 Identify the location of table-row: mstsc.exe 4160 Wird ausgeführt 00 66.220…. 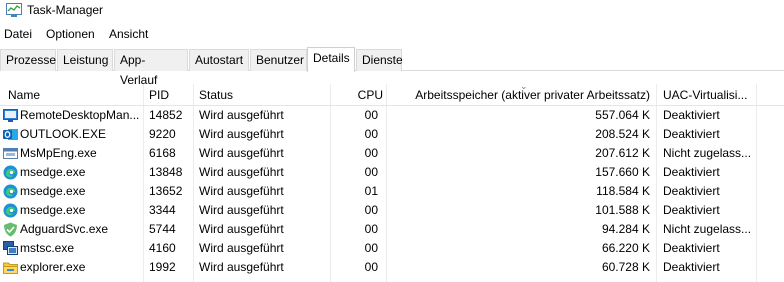
(392, 248).